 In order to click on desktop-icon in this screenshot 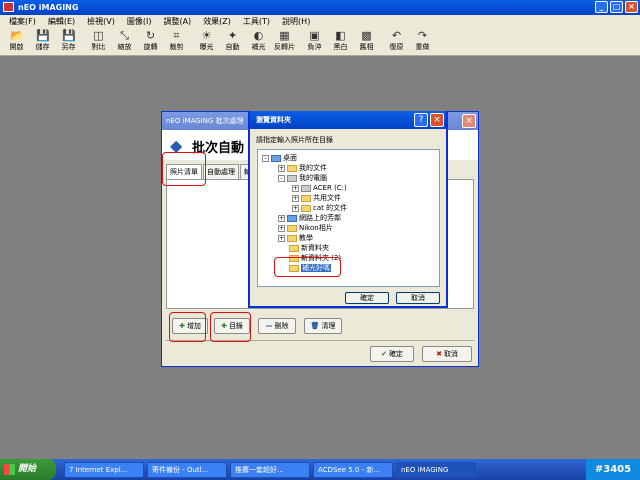, I will do `click(276, 158)`.